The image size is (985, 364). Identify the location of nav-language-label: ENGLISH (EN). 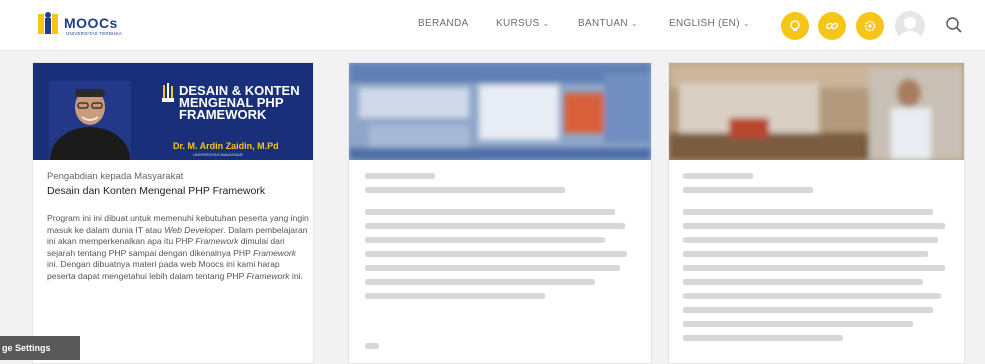
(704, 23).